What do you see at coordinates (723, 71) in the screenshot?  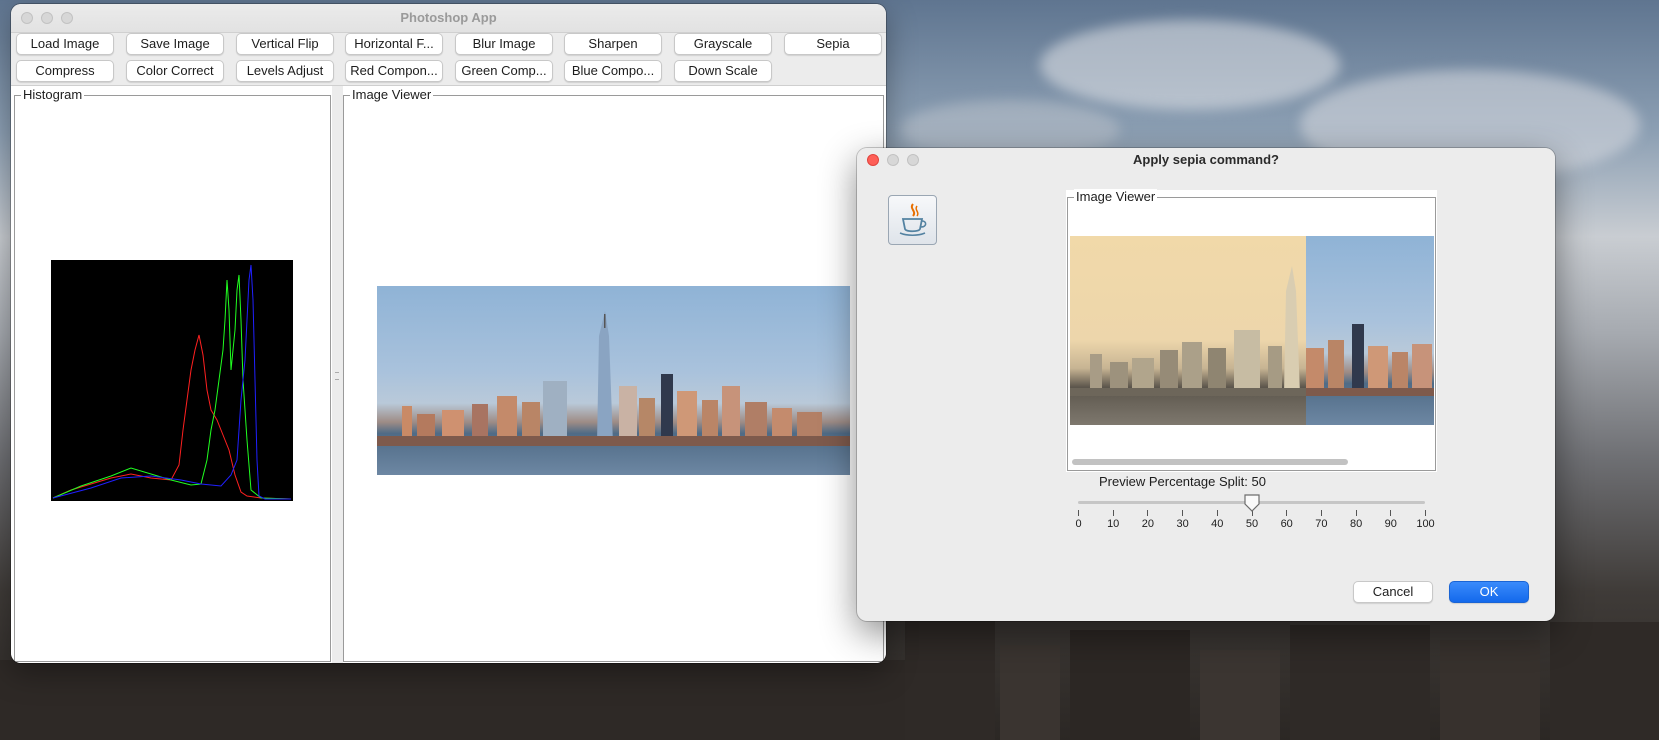 I see `down-scale-button: Down Scale` at bounding box center [723, 71].